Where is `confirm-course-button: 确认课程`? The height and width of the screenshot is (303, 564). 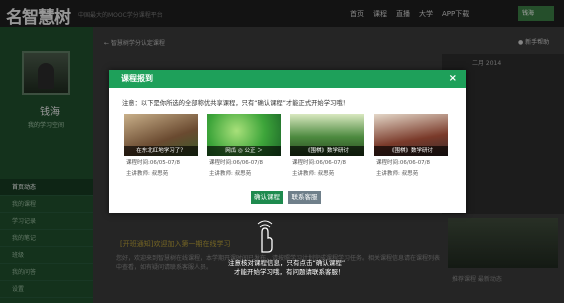 confirm-course-button: 确认课程 is located at coordinates (267, 197).